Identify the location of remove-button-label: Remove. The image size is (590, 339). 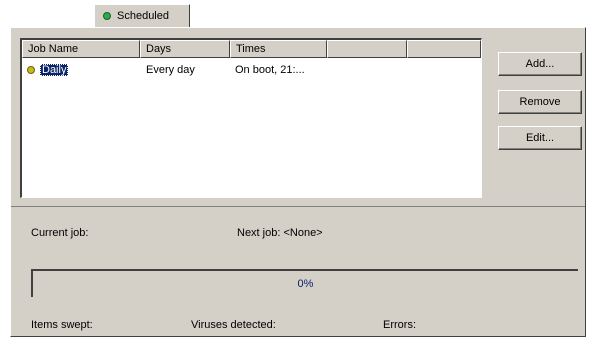
(540, 102).